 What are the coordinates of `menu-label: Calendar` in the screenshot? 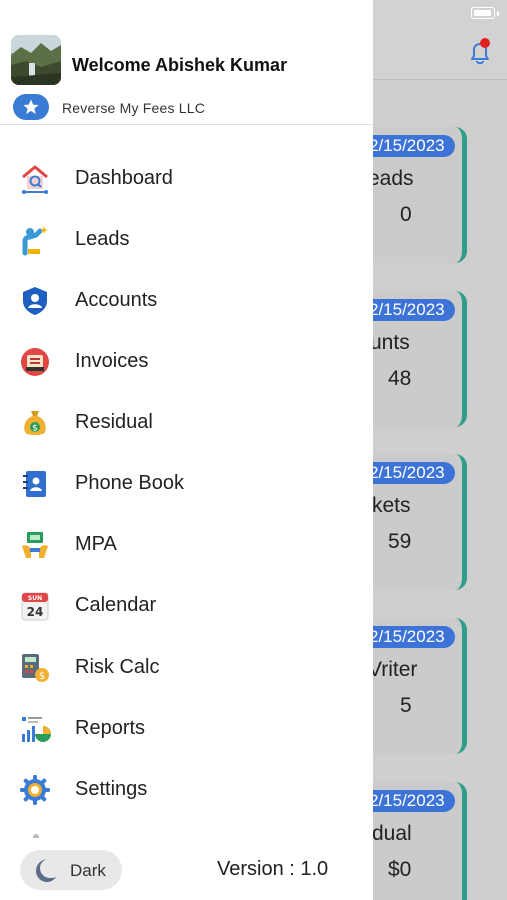 It's located at (116, 605).